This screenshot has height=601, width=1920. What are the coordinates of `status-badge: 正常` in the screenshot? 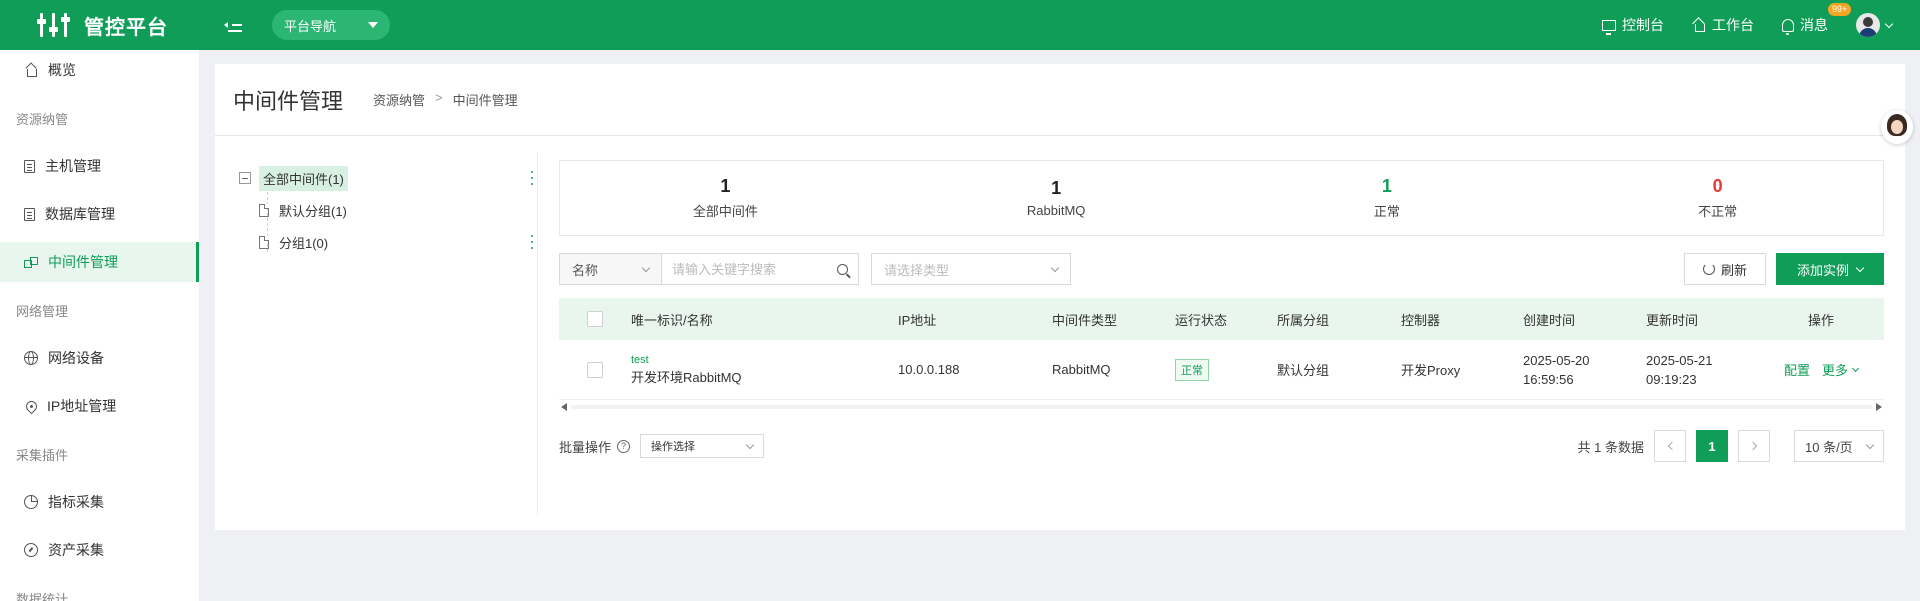 It's located at (1192, 369).